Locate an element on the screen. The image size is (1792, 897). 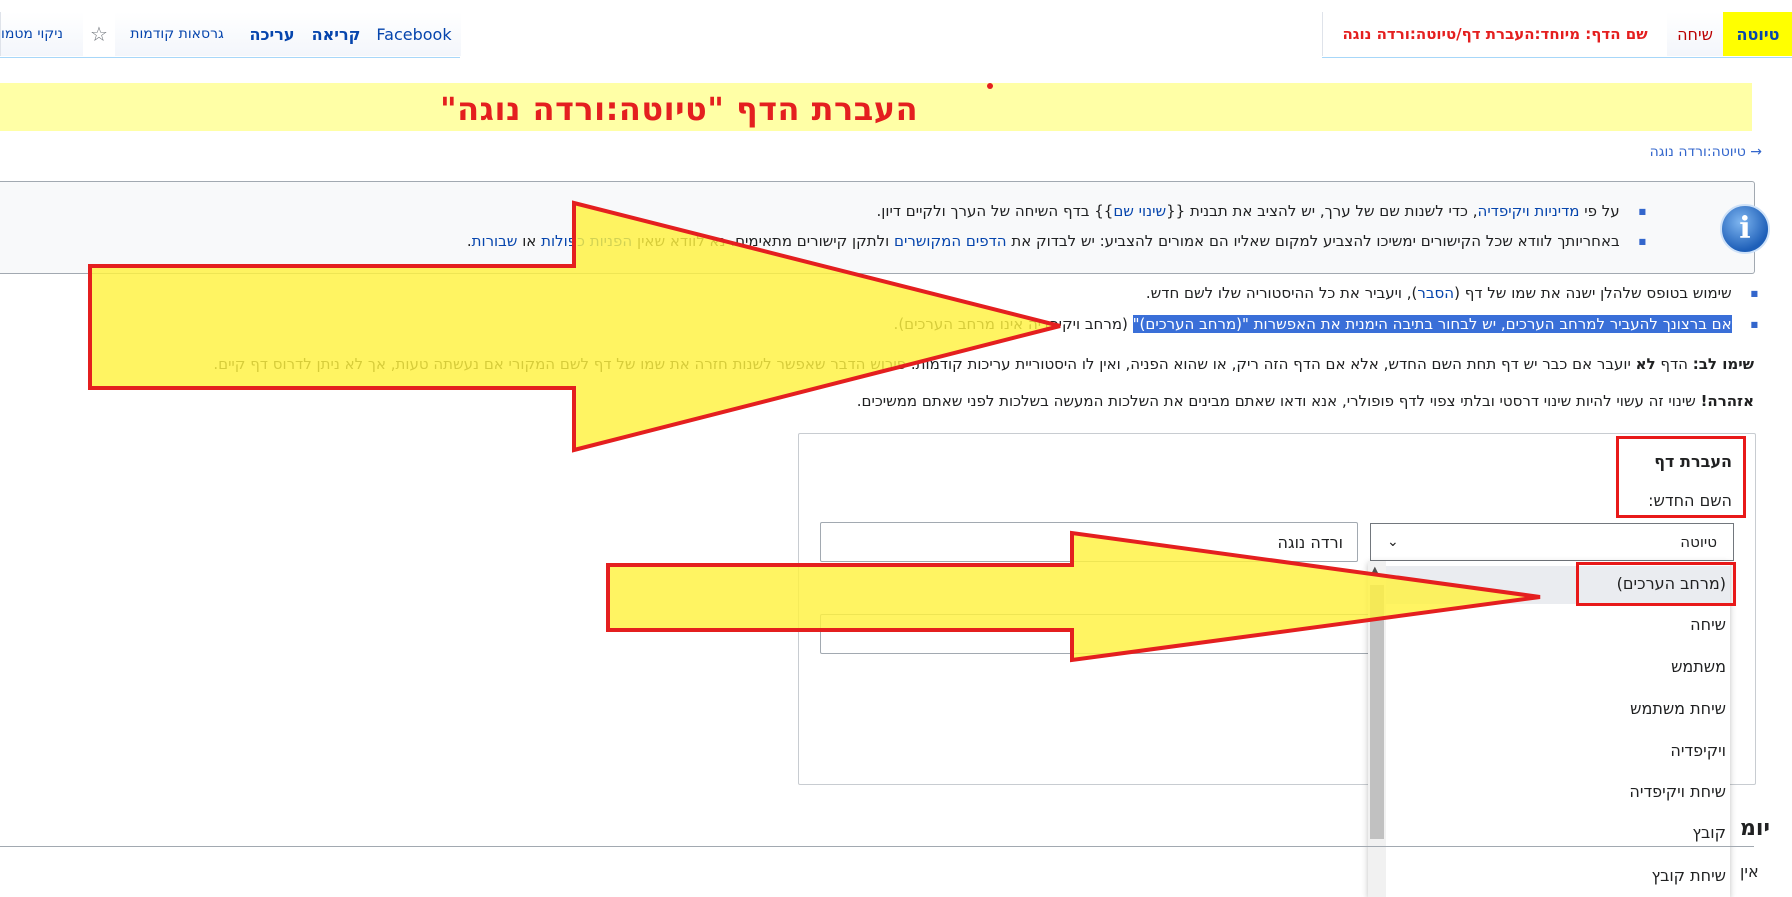
option-highlight-box is located at coordinates (1656, 584).